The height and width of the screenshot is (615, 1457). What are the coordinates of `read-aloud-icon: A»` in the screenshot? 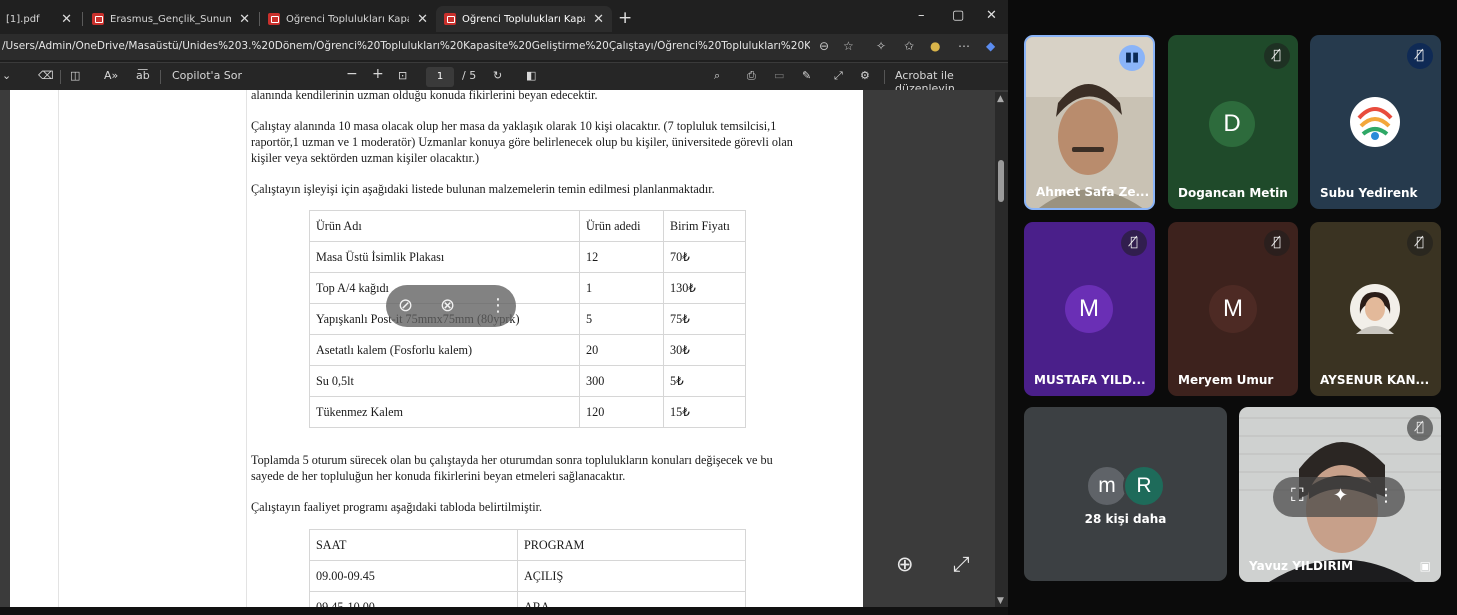 It's located at (111, 75).